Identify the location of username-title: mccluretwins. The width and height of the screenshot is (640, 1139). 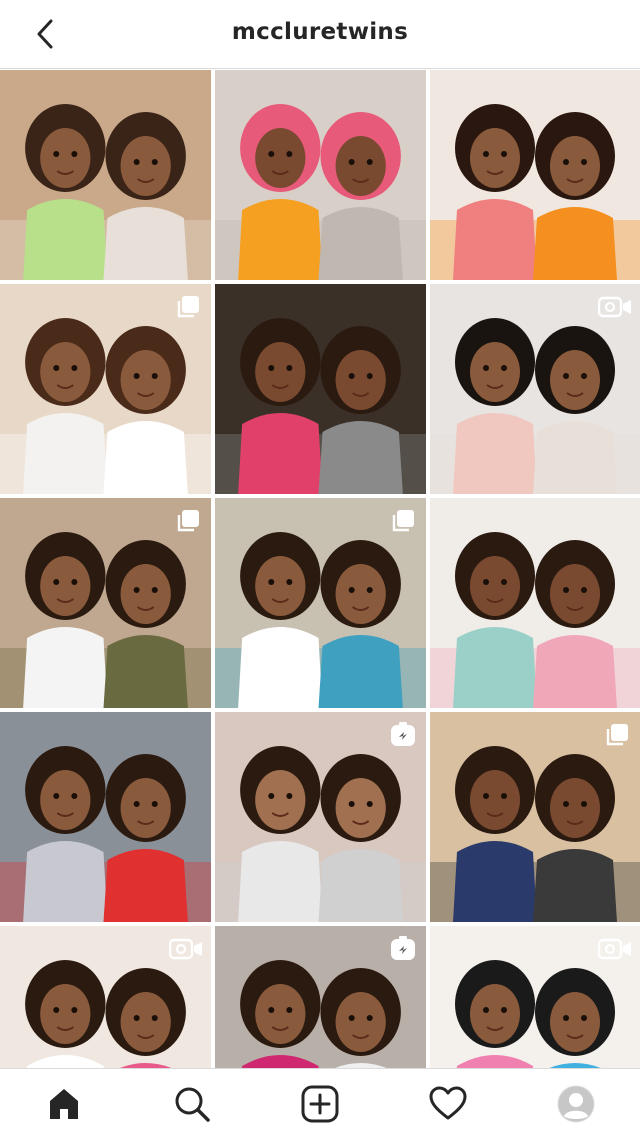
(320, 32).